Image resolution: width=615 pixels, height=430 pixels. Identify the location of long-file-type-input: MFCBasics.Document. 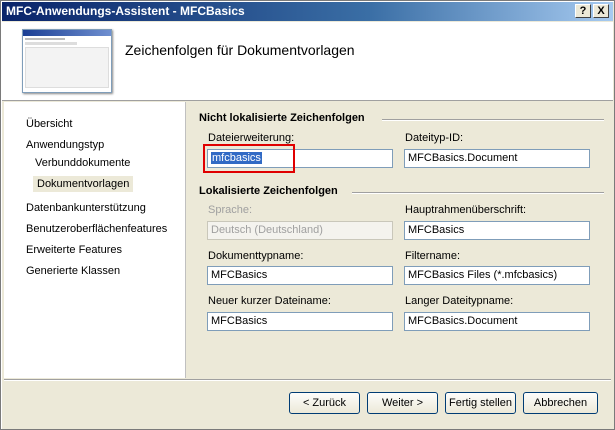
(497, 321).